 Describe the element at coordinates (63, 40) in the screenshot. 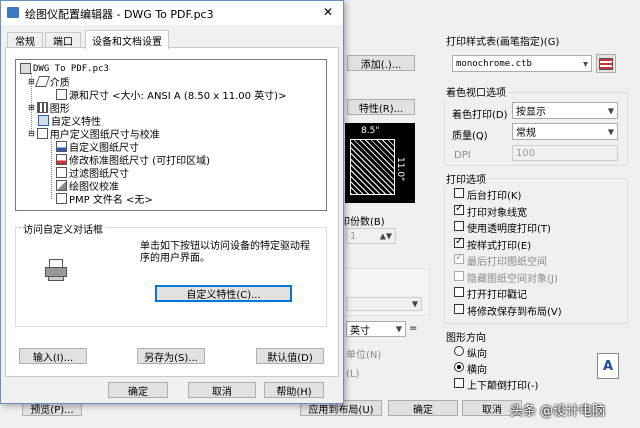

I see `tab-ports: 端口` at that location.